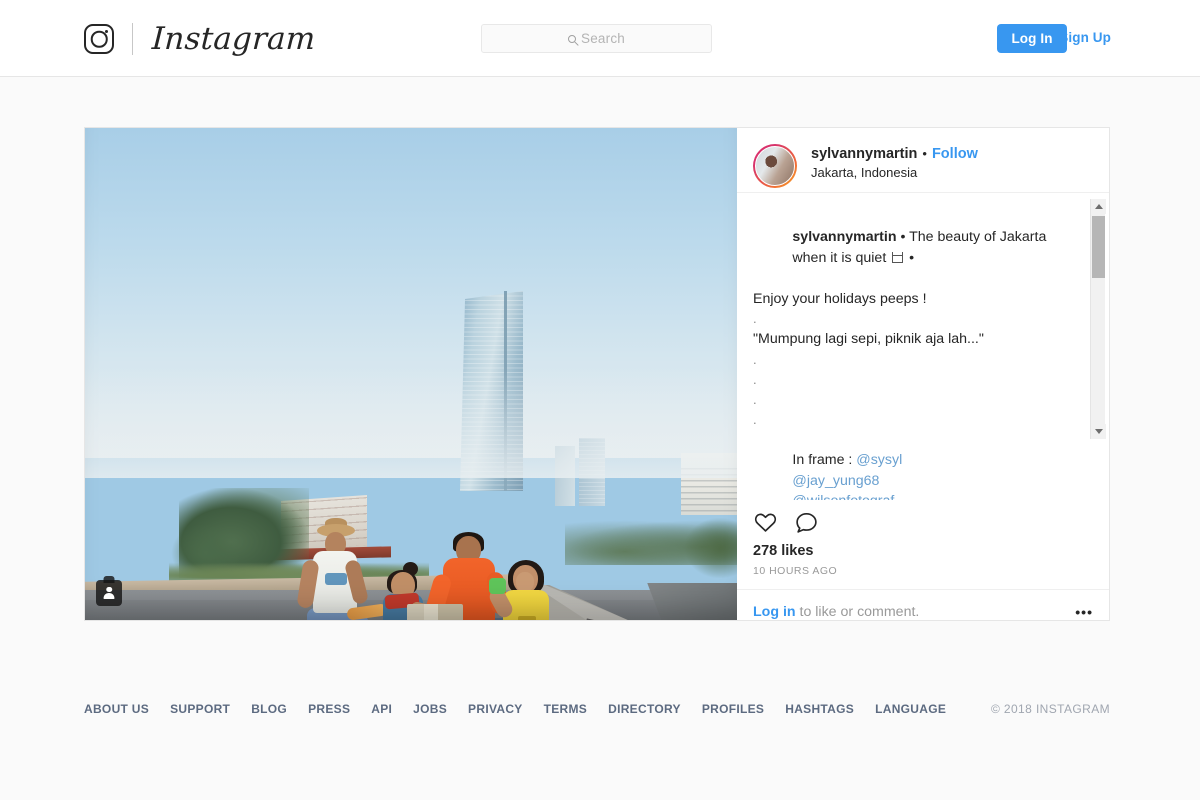 This screenshot has height=800, width=1200. I want to click on ellipsis-icon: •••, so click(1084, 612).